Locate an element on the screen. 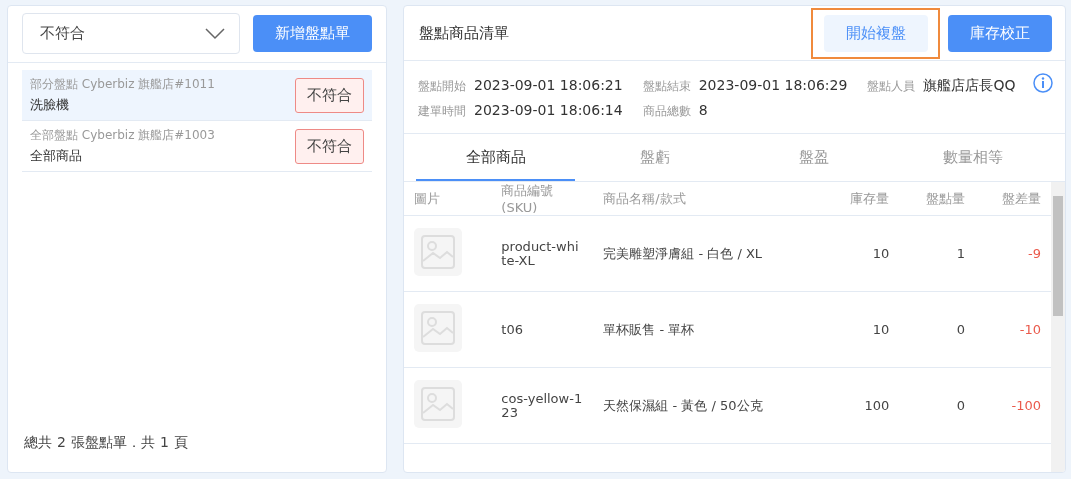 The height and width of the screenshot is (479, 1071). new-count-sheet-button: 新增盤點單 is located at coordinates (312, 33).